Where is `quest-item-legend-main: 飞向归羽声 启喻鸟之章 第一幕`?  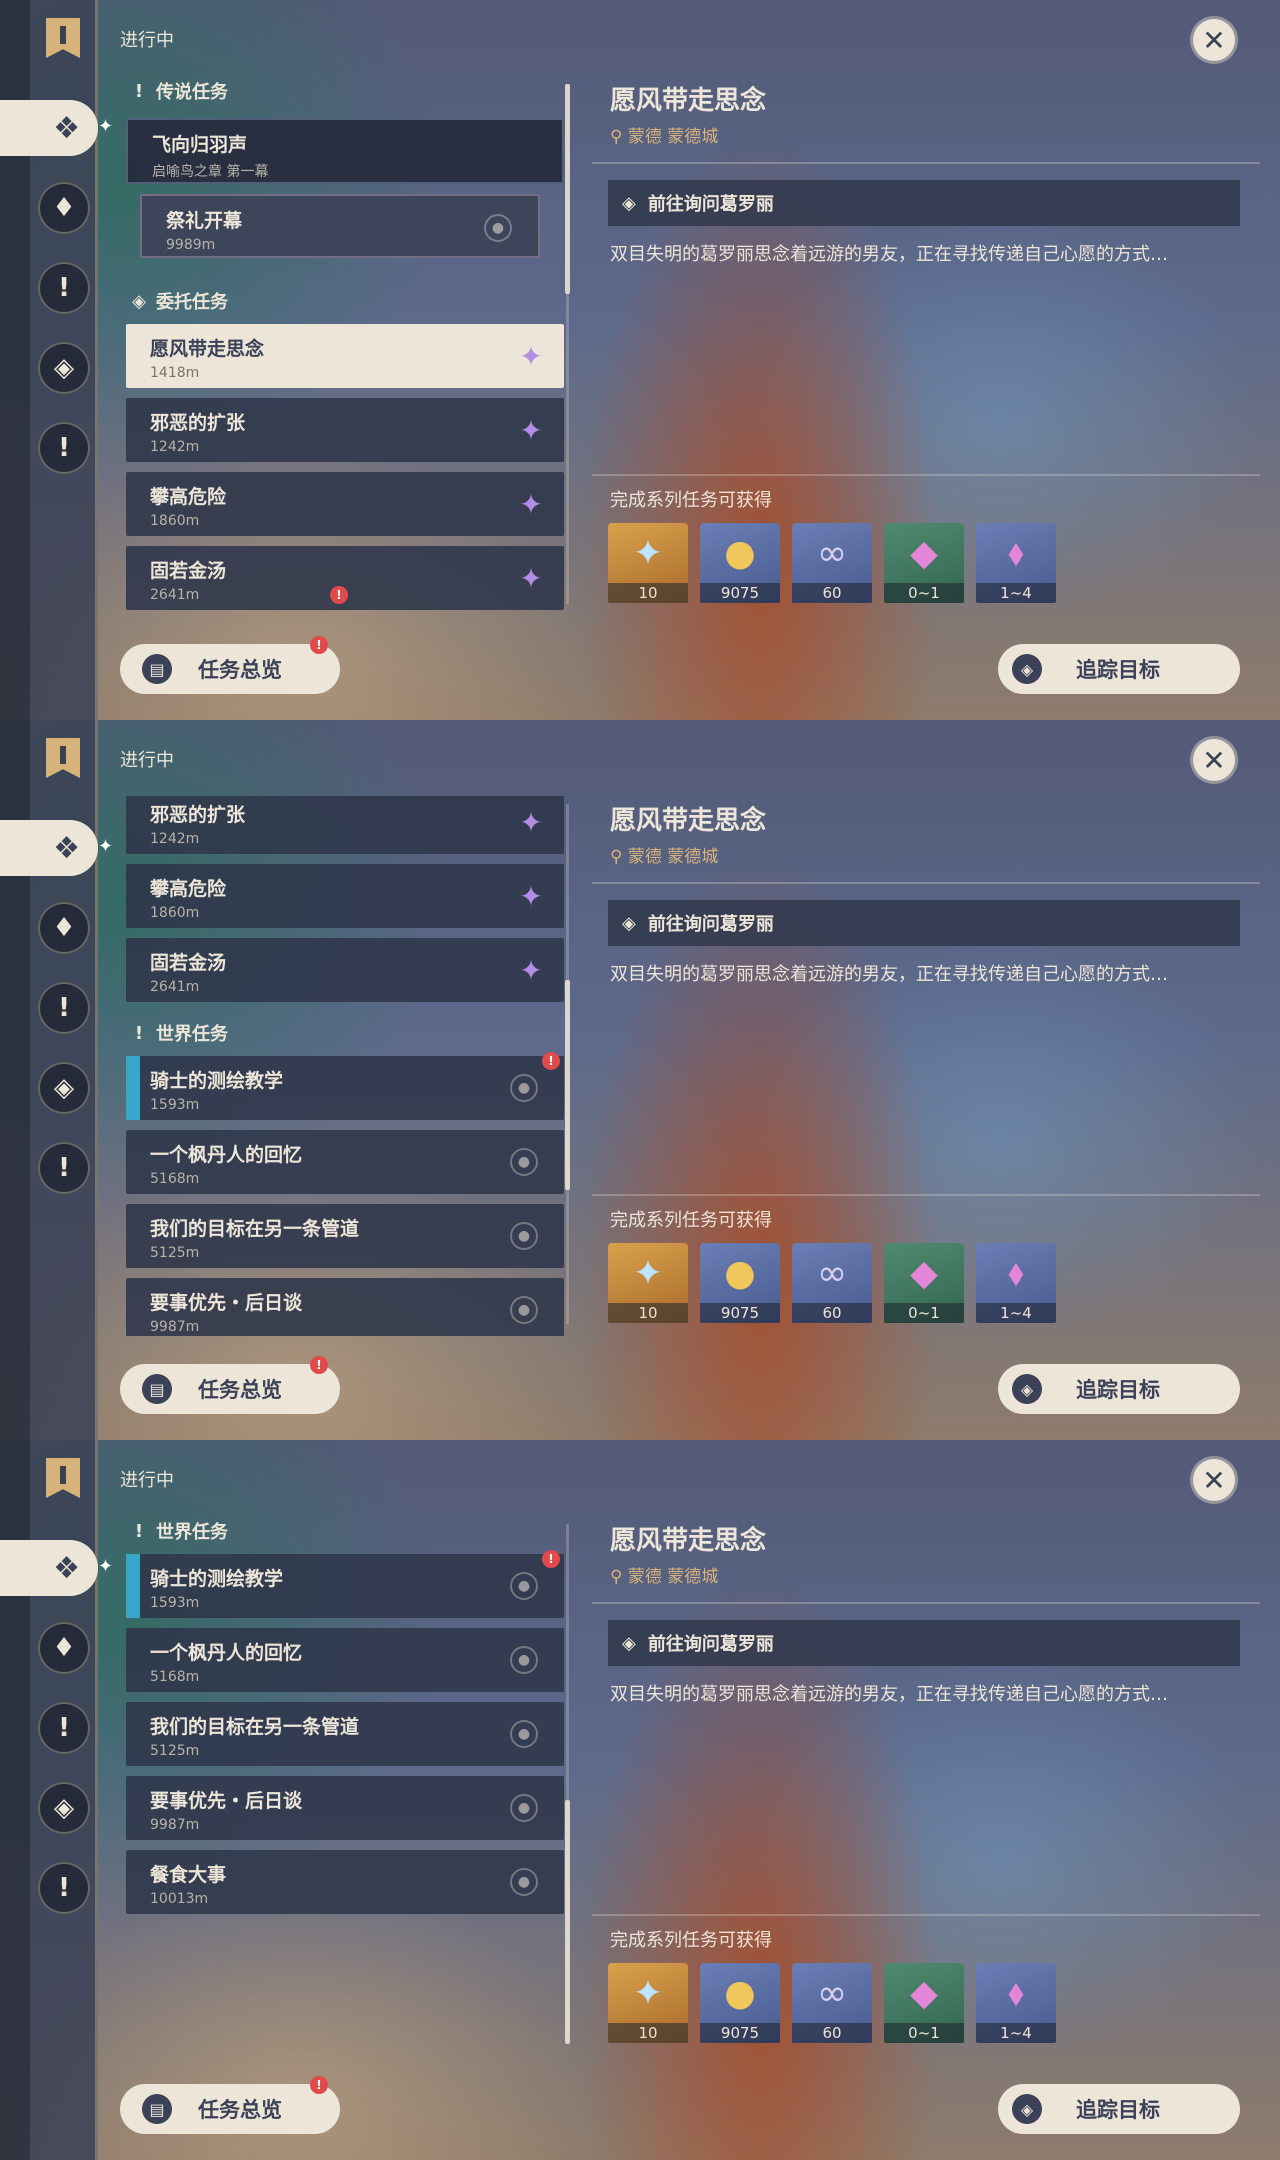 quest-item-legend-main: 飞向归羽声 启喻鸟之章 第一幕 is located at coordinates (345, 151).